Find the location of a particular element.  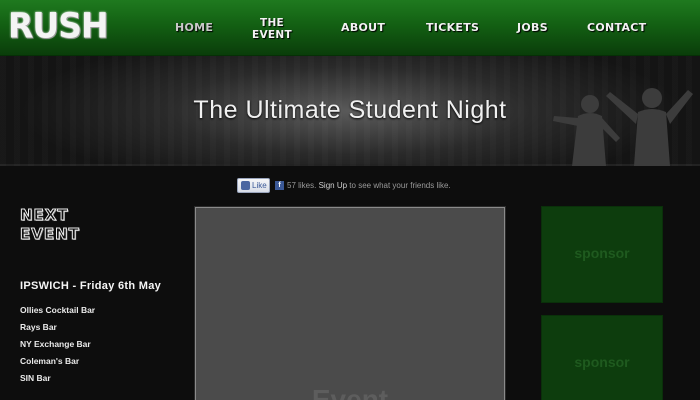

venue-item: Coleman's Bar is located at coordinates (50, 361).